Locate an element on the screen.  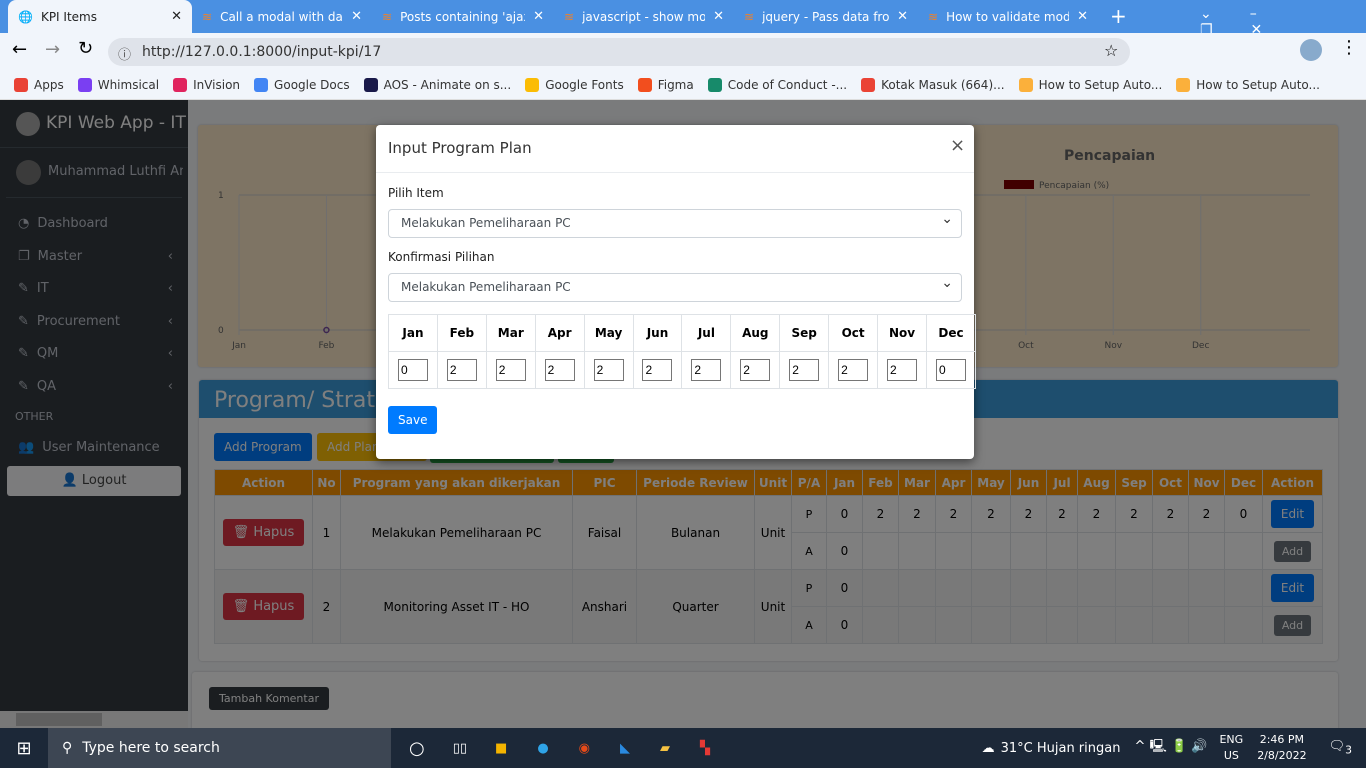
bookmark-item: Whimsical is located at coordinates (118, 84).